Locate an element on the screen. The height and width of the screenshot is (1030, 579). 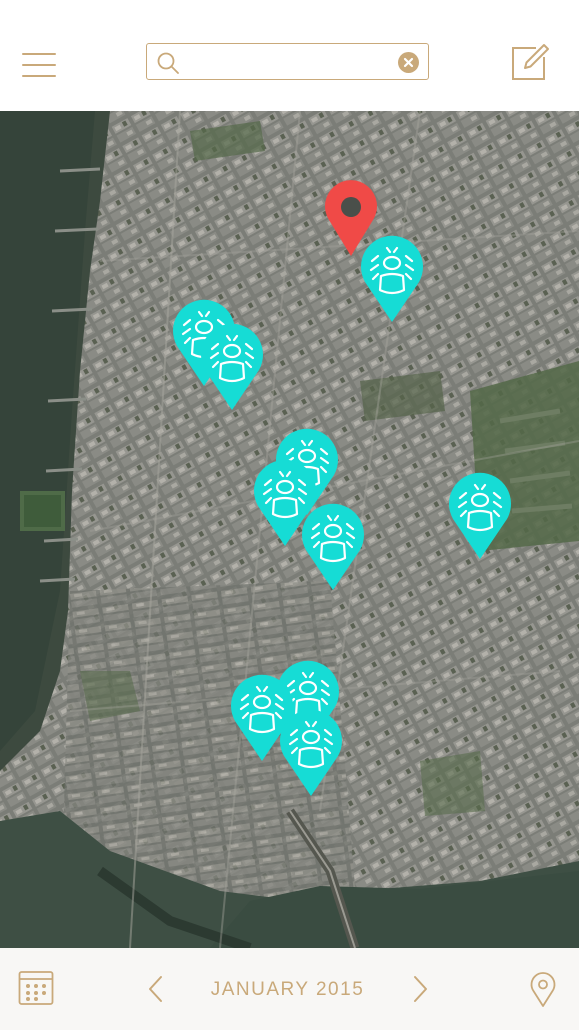
top-bar is located at coordinates (289, 55).